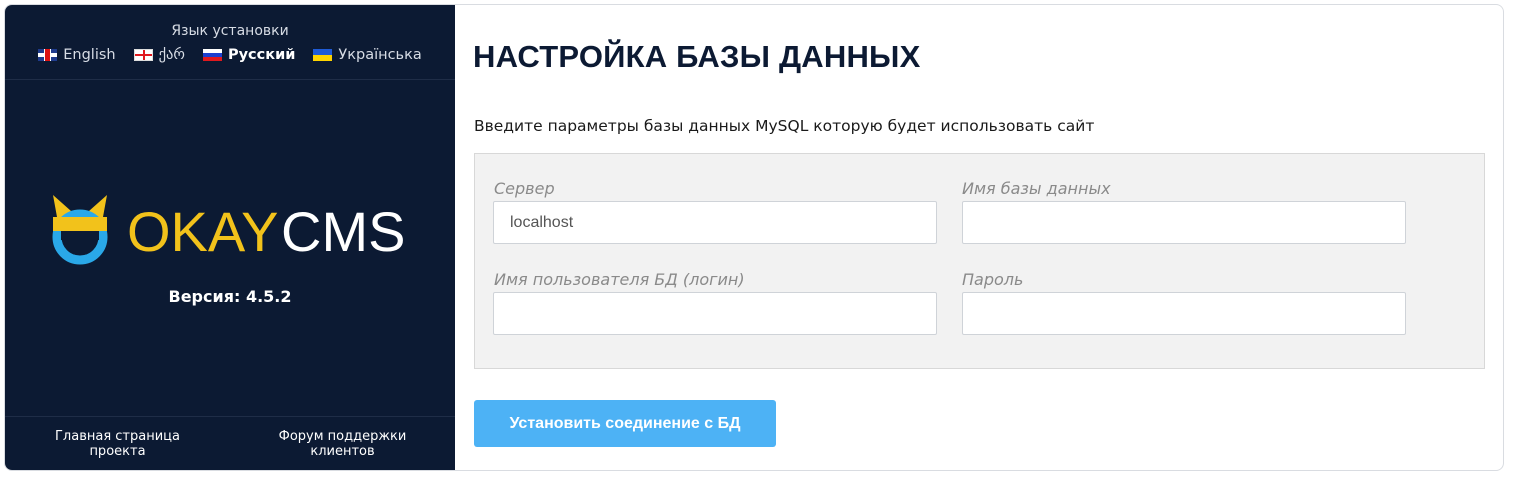 Image resolution: width=1515 pixels, height=483 pixels. Describe the element at coordinates (89, 55) in the screenshot. I see `language-label: English` at that location.